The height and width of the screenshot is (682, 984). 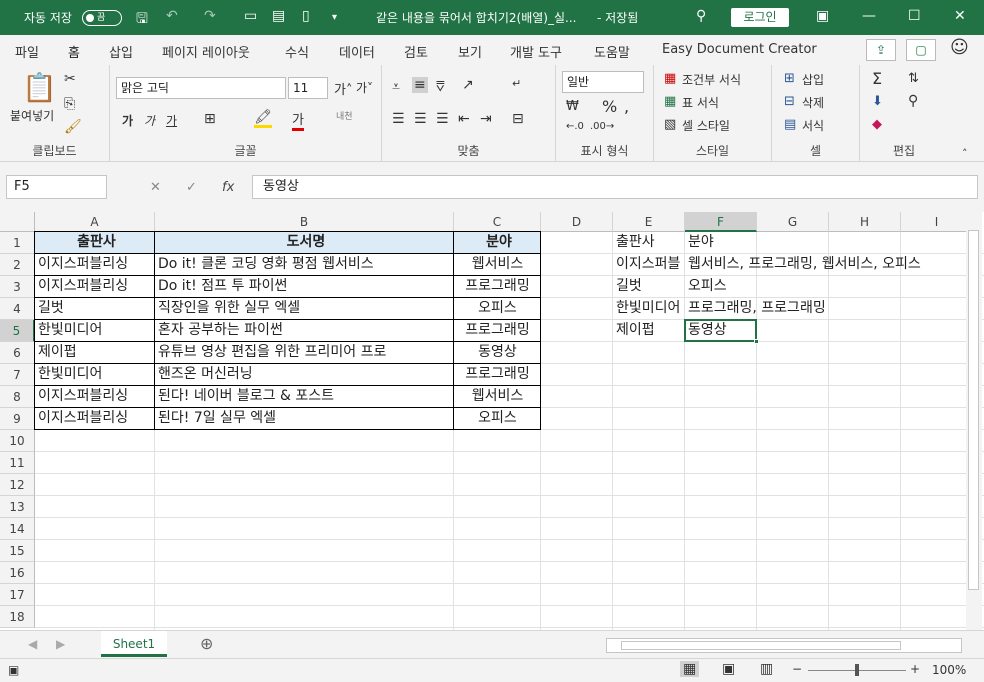 I want to click on row-header-11: 11, so click(x=17, y=463).